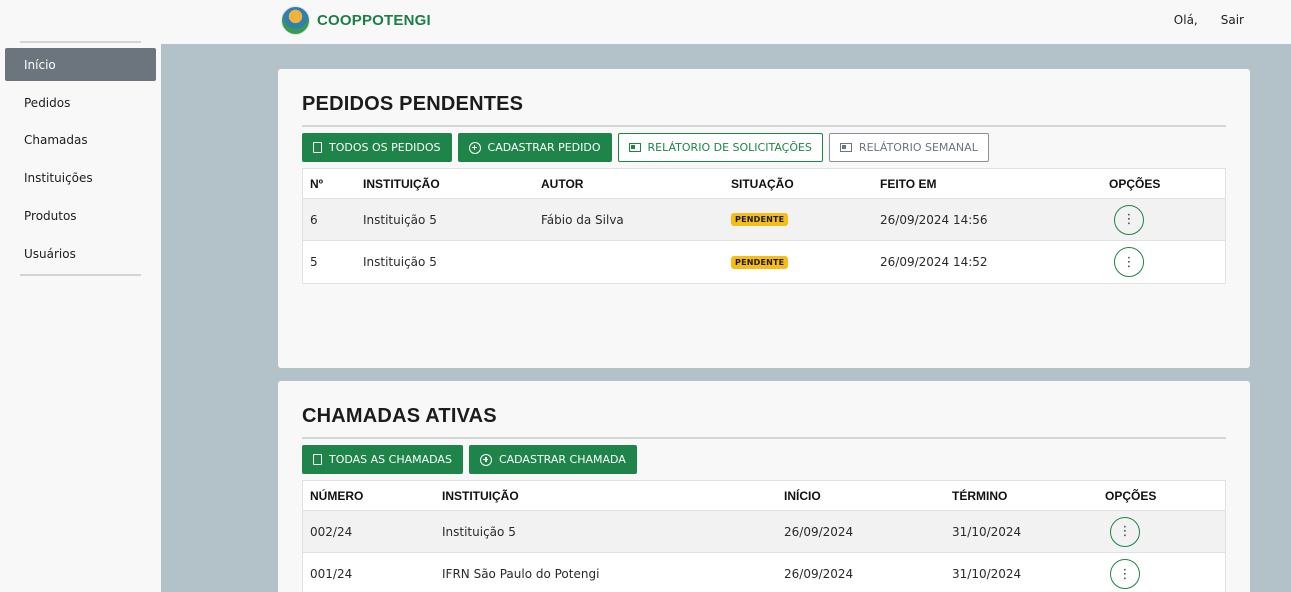 This screenshot has width=1291, height=592. I want to click on card-title: CHAMADAS ATIVAS, so click(399, 416).